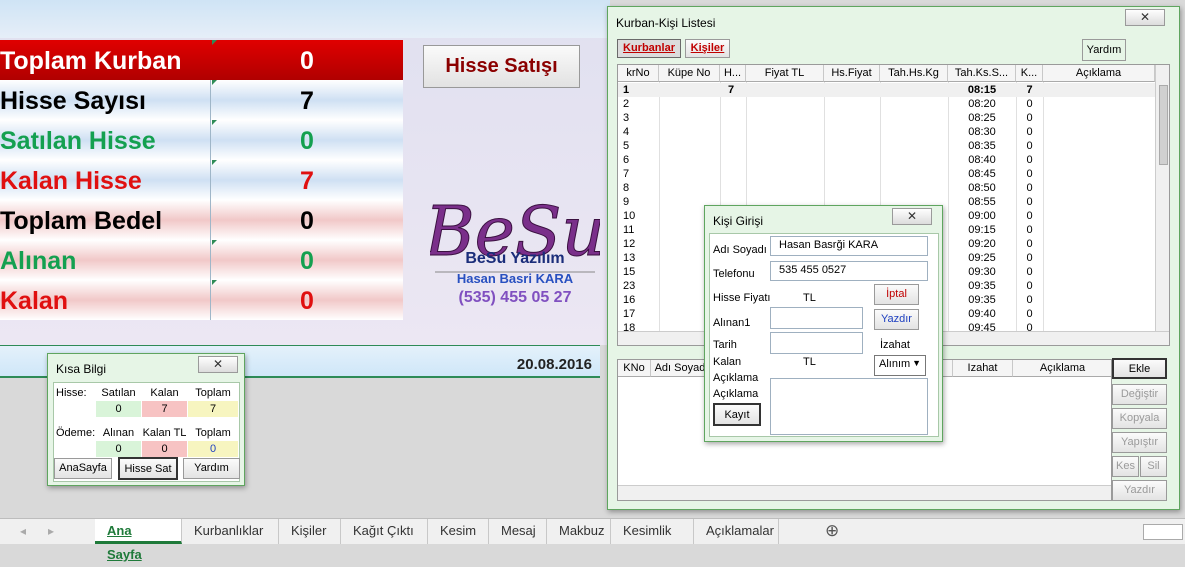 This screenshot has width=1185, height=567. What do you see at coordinates (707, 48) in the screenshot?
I see `tab-kisiler: Kişiler` at bounding box center [707, 48].